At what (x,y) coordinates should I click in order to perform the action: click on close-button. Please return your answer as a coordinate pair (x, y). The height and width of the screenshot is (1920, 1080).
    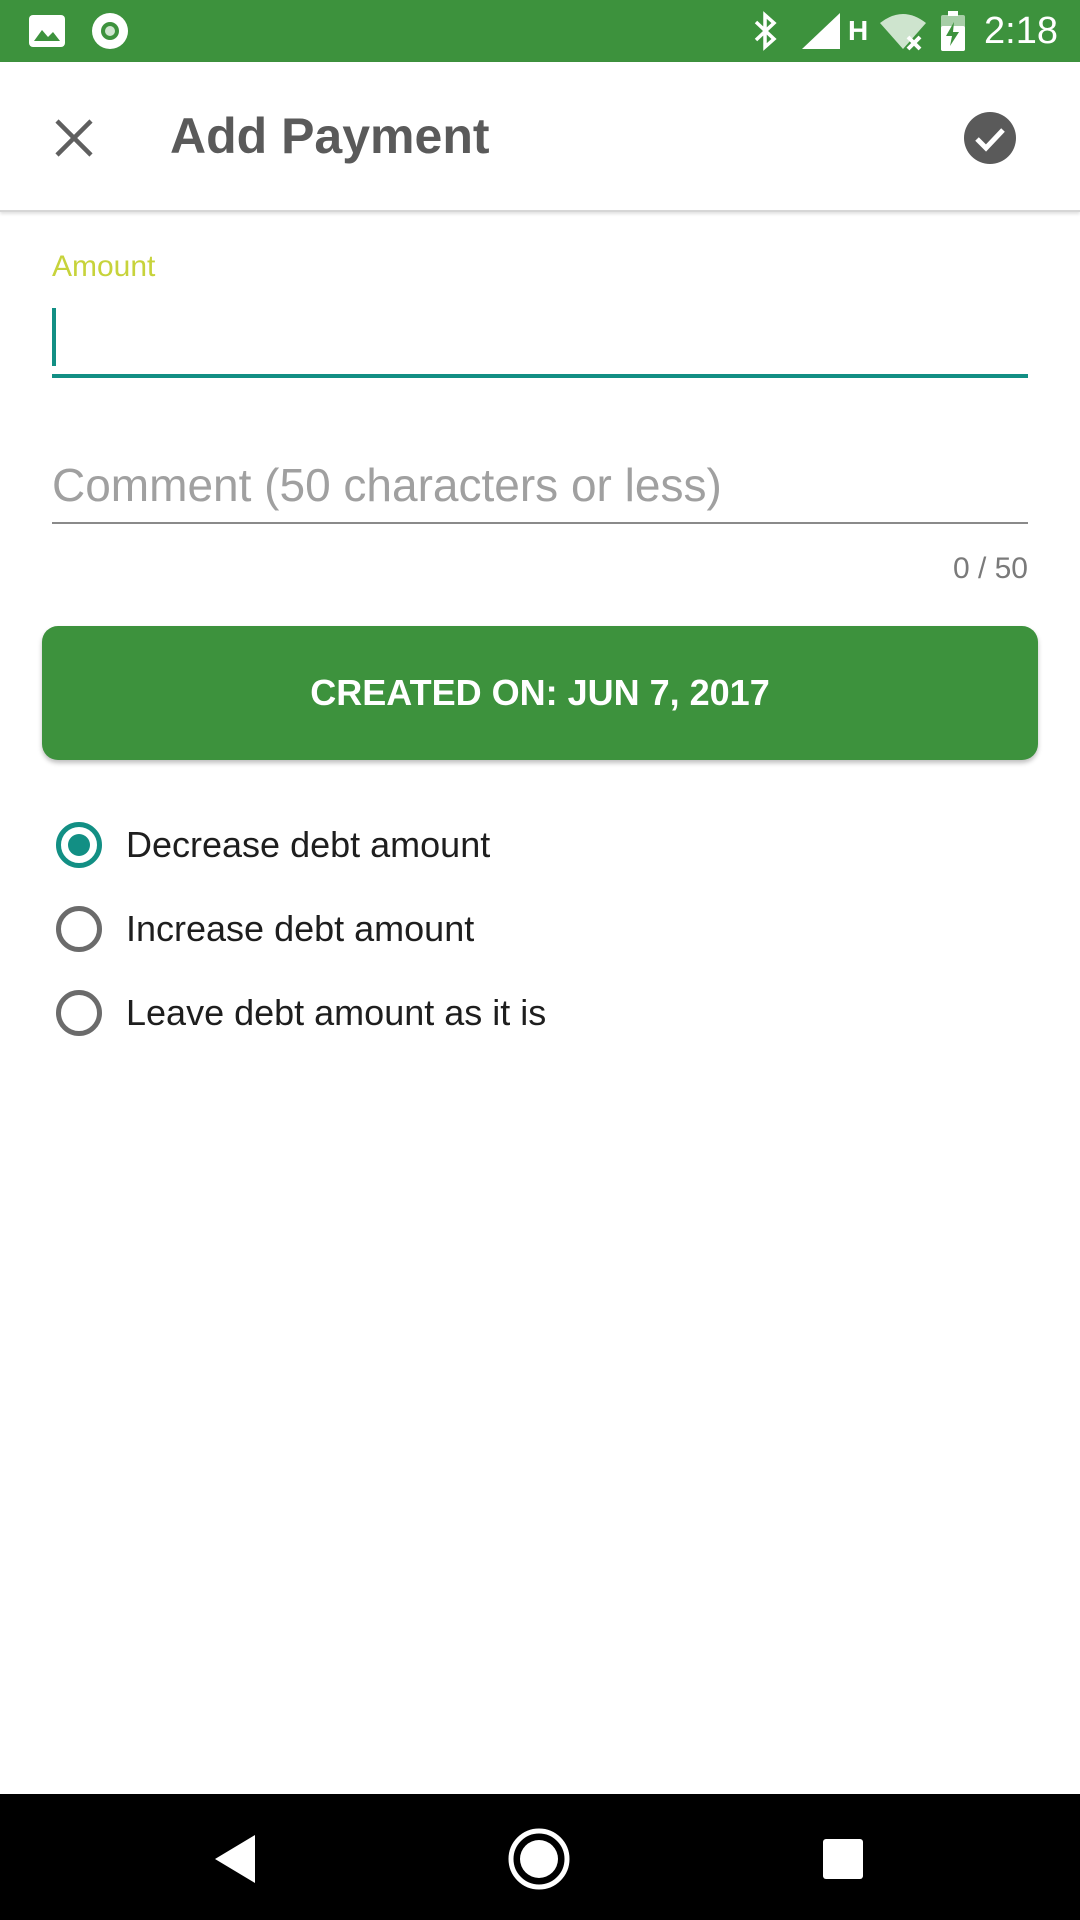
    Looking at the image, I should click on (74, 138).